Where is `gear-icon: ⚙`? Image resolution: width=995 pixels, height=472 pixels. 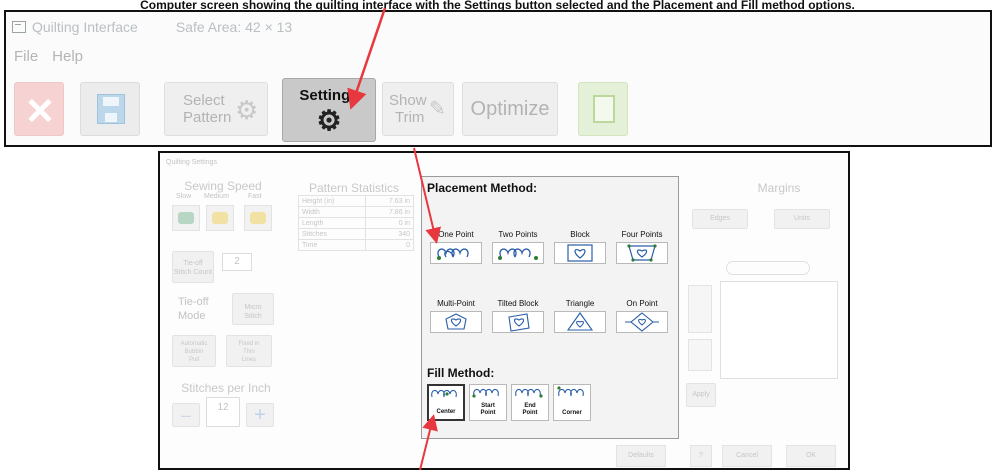 gear-icon: ⚙ is located at coordinates (329, 120).